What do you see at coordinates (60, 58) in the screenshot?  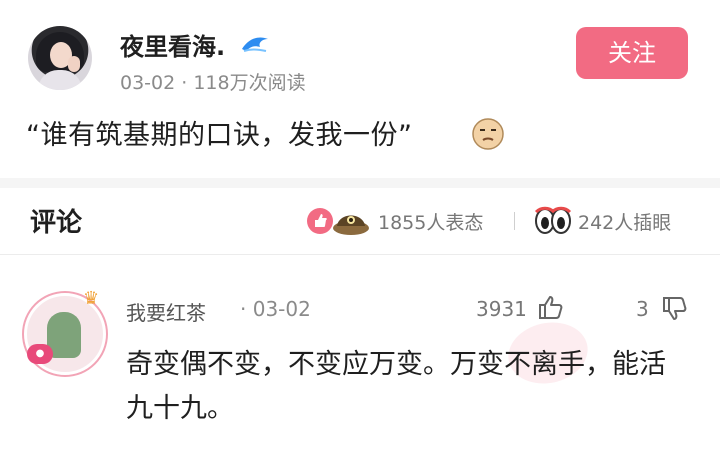 I see `author-avatar` at bounding box center [60, 58].